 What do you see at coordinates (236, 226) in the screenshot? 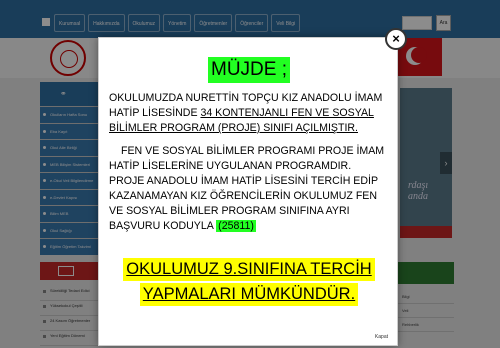
I see `preference-code-badge: (25811)` at bounding box center [236, 226].